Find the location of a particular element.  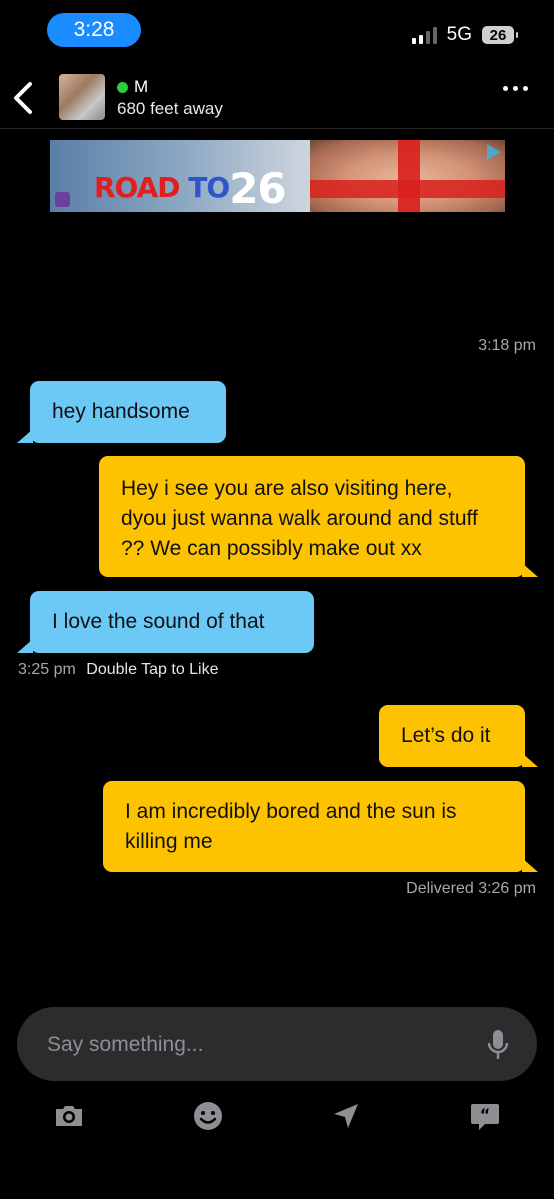

header-divider is located at coordinates (277, 128).